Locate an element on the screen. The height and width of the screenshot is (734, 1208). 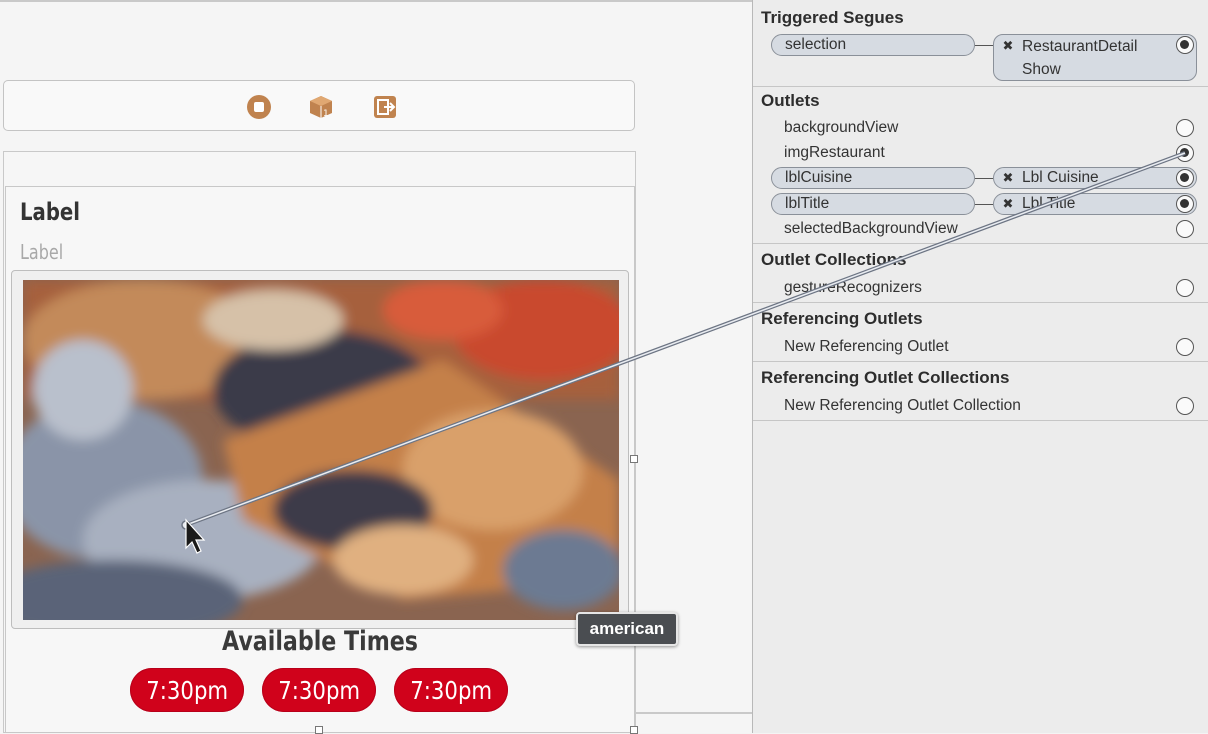
time-button-1: 7:30pm is located at coordinates (187, 690).